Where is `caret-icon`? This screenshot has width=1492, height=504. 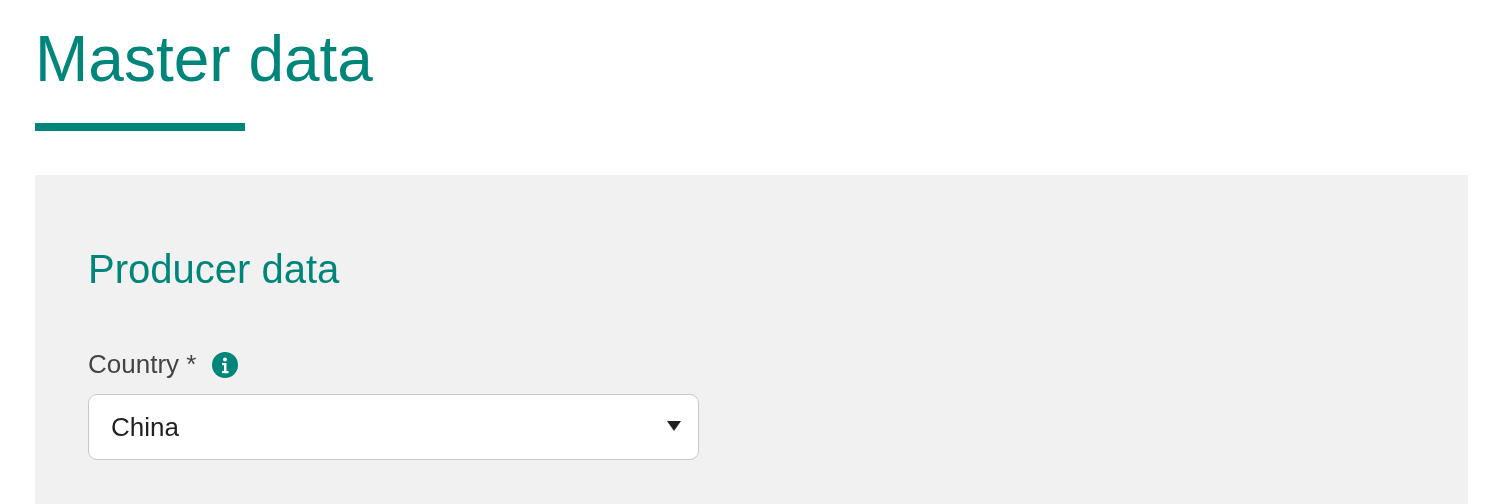 caret-icon is located at coordinates (674, 426).